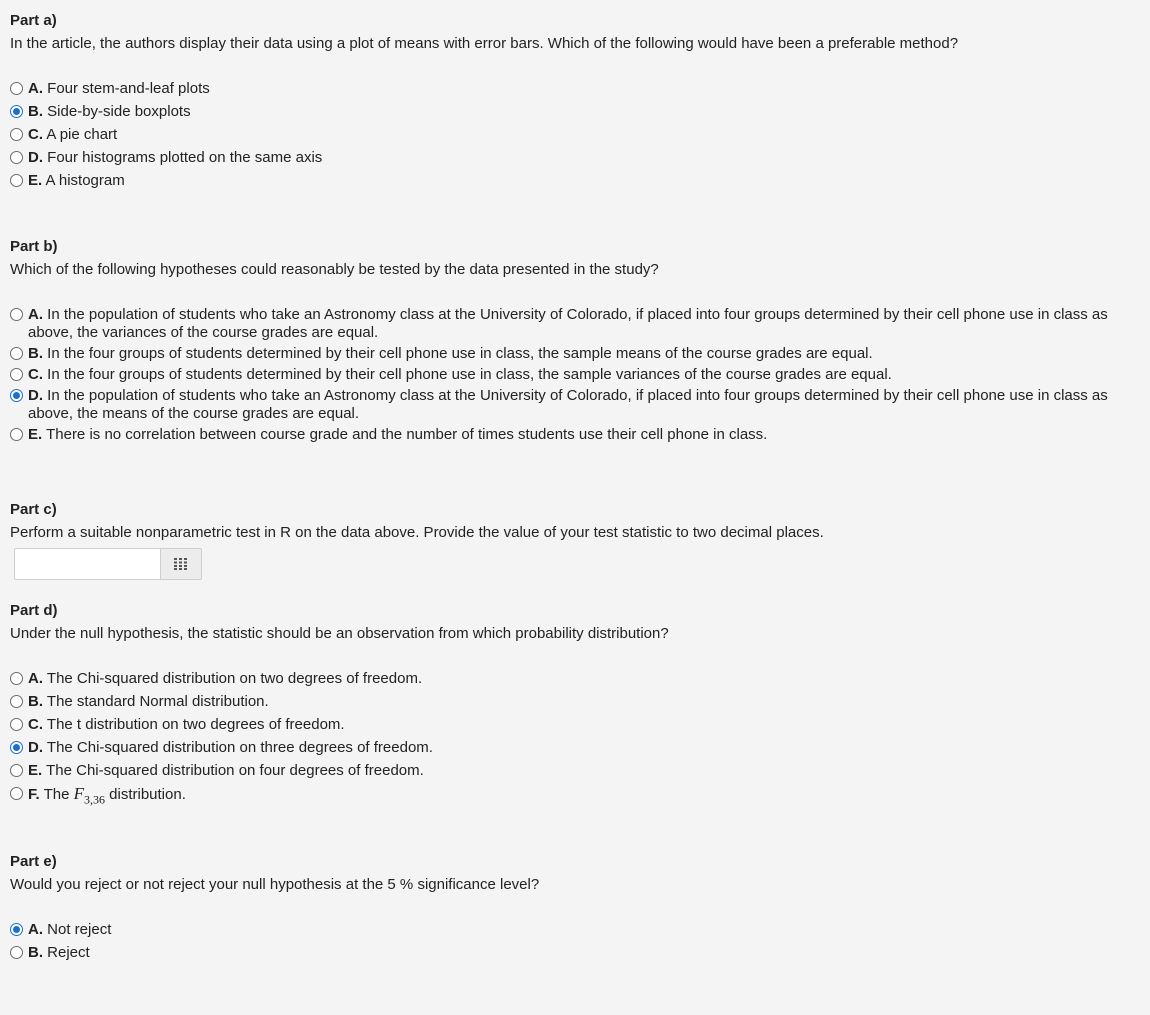 This screenshot has width=1150, height=1015. I want to click on answer-box, so click(106, 564).